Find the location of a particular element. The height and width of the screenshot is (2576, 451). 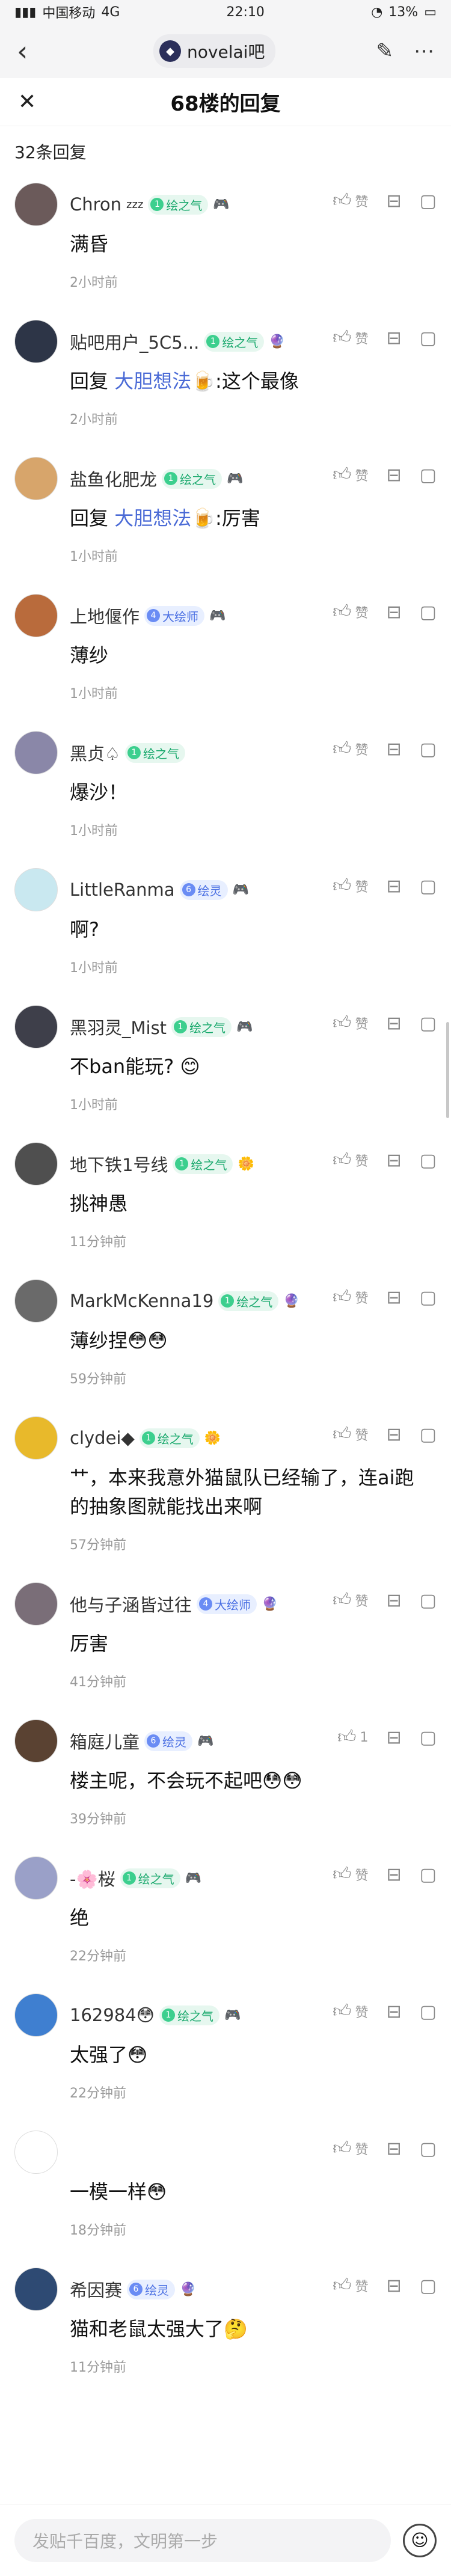

reply-item: MarkMcKenna19 1 绘之气 🔮 薄纱捏😳😳 59分钟前 👍︎ 赞 ⊟ ▢ is located at coordinates (226, 1334).